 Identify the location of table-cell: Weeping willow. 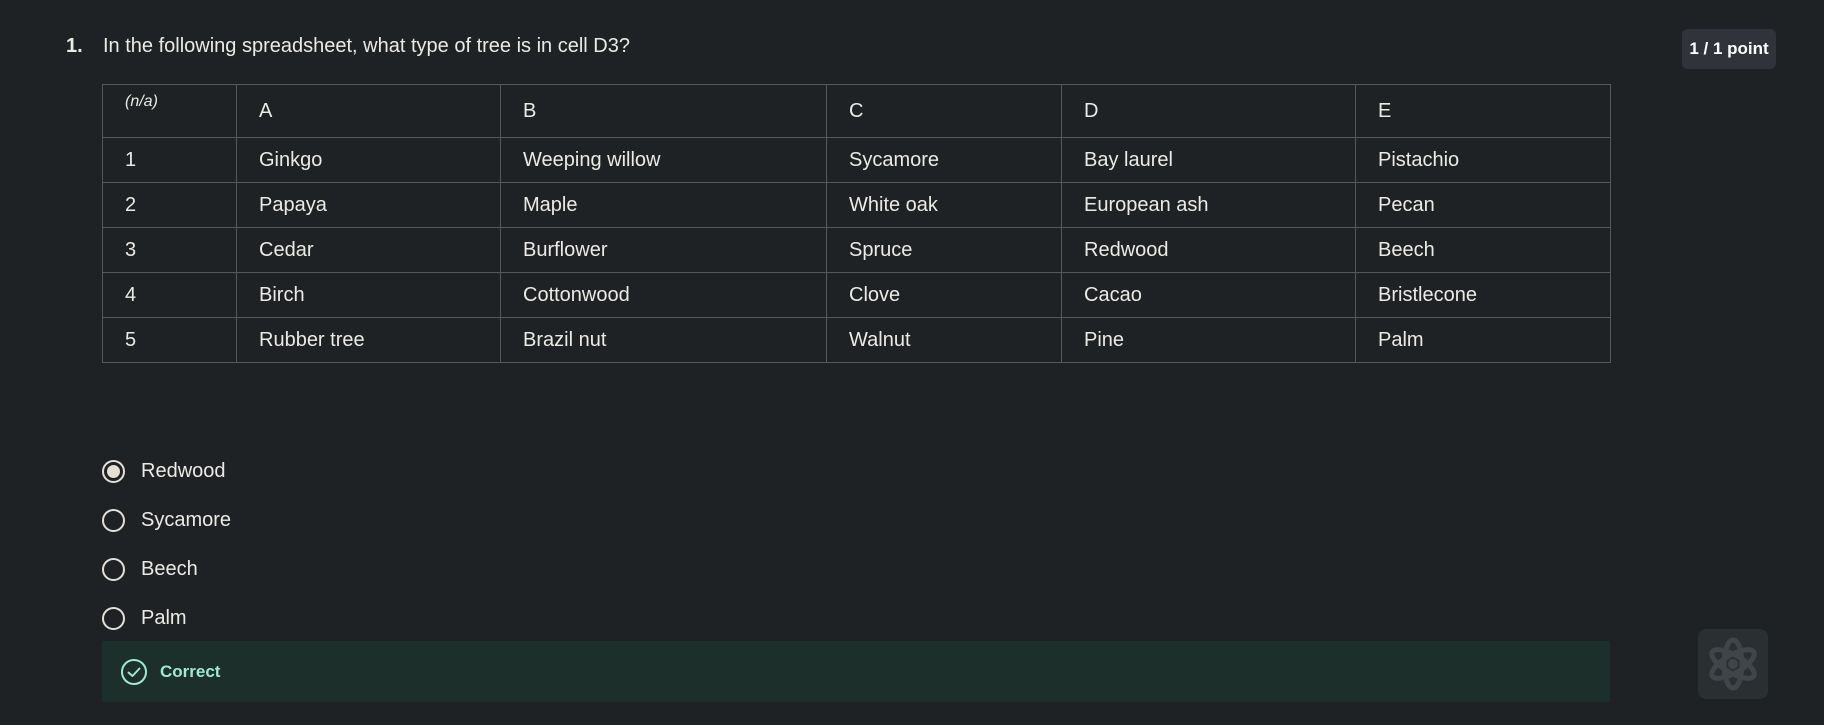
(663, 160).